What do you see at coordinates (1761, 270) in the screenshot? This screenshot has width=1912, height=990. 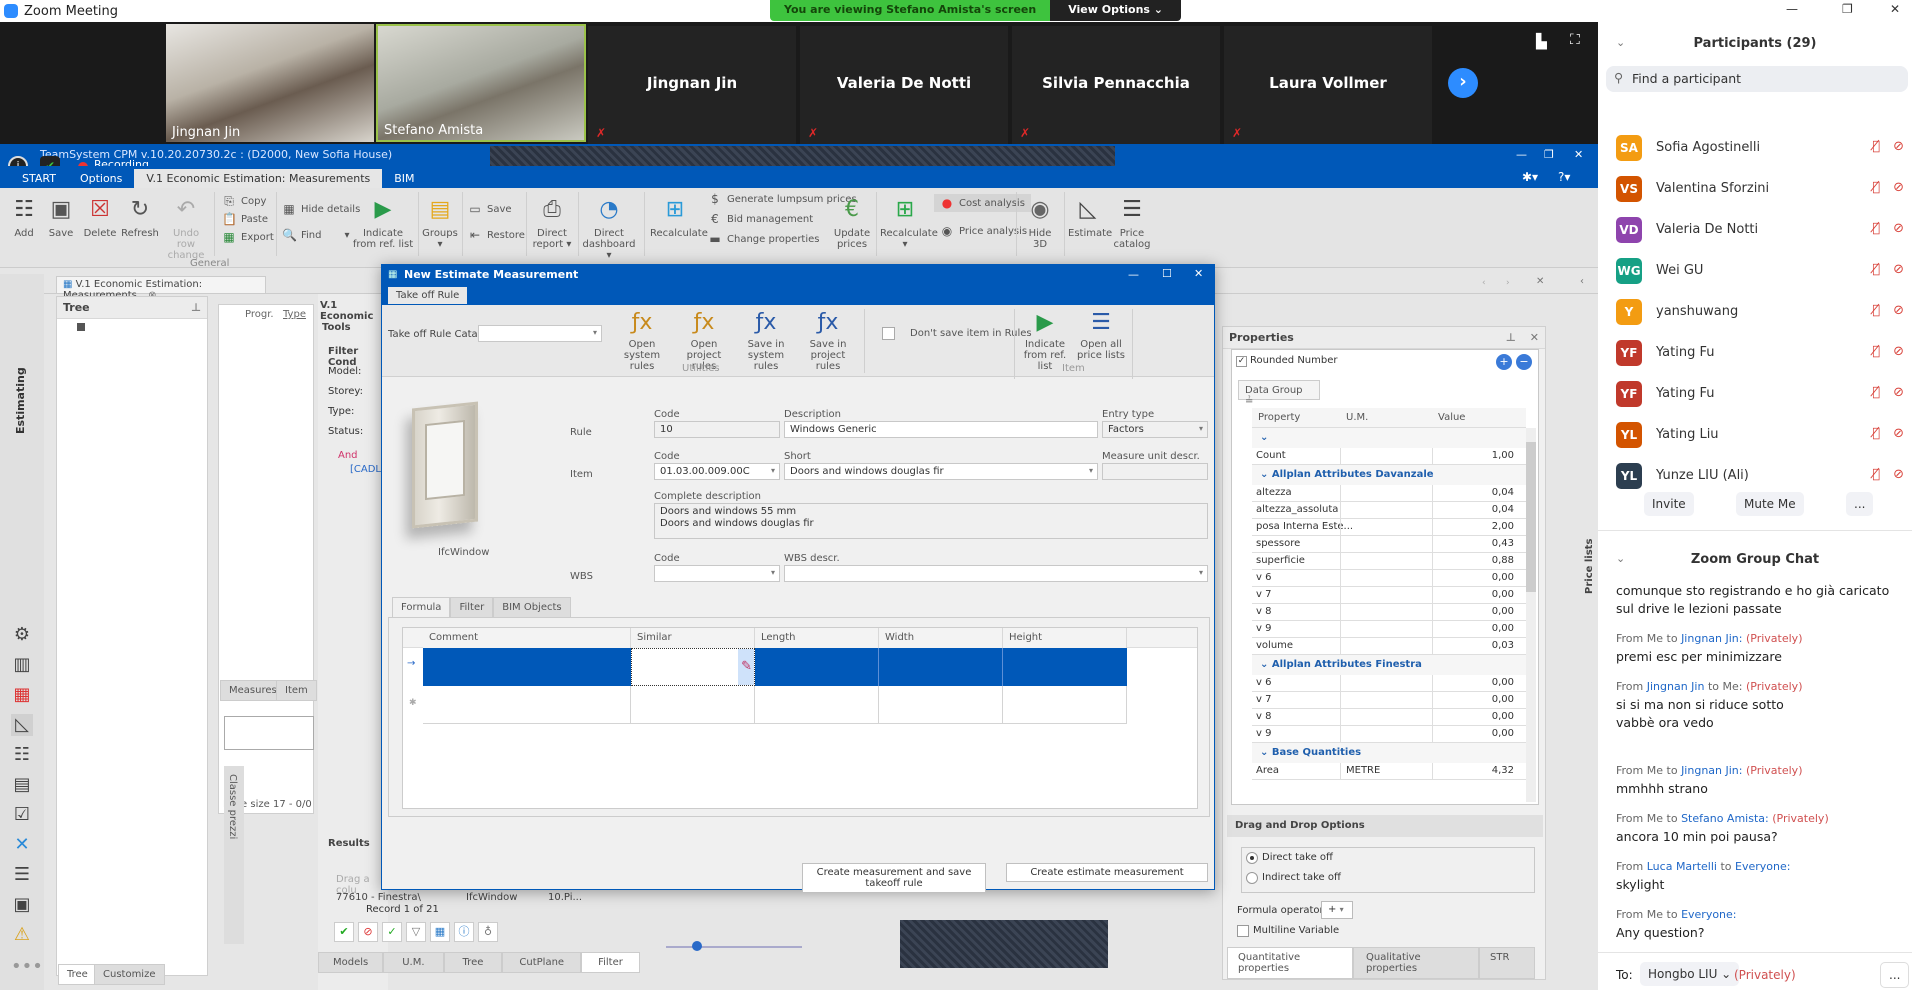 I see `participant-row: WG Wei GU 🎙̸ ⊘` at bounding box center [1761, 270].